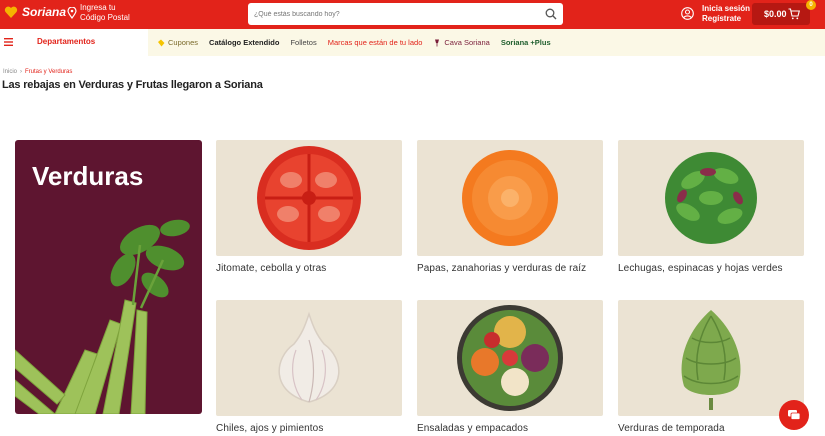  Describe the element at coordinates (102, 316) in the screenshot. I see `celery-image` at that location.